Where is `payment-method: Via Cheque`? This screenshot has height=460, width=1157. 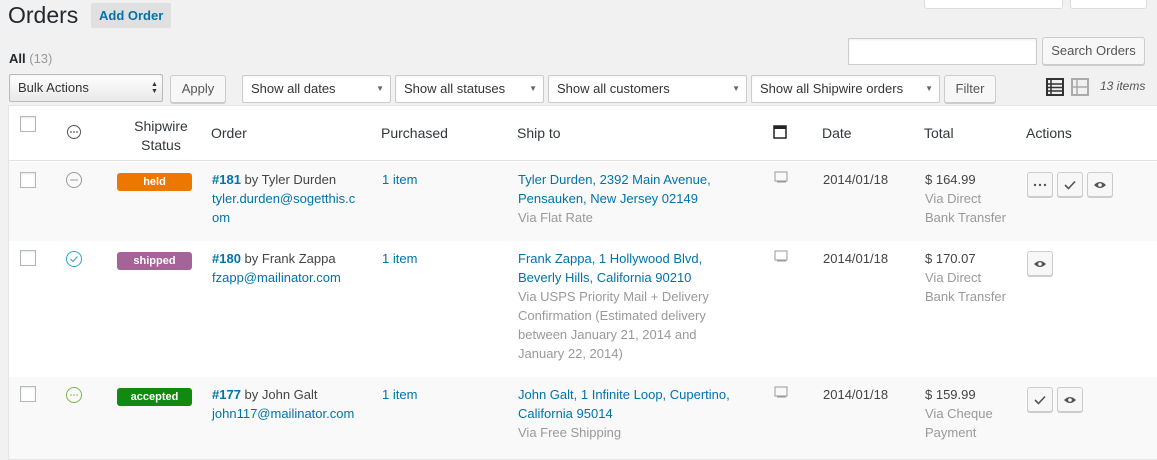
payment-method: Via Cheque is located at coordinates (959, 413).